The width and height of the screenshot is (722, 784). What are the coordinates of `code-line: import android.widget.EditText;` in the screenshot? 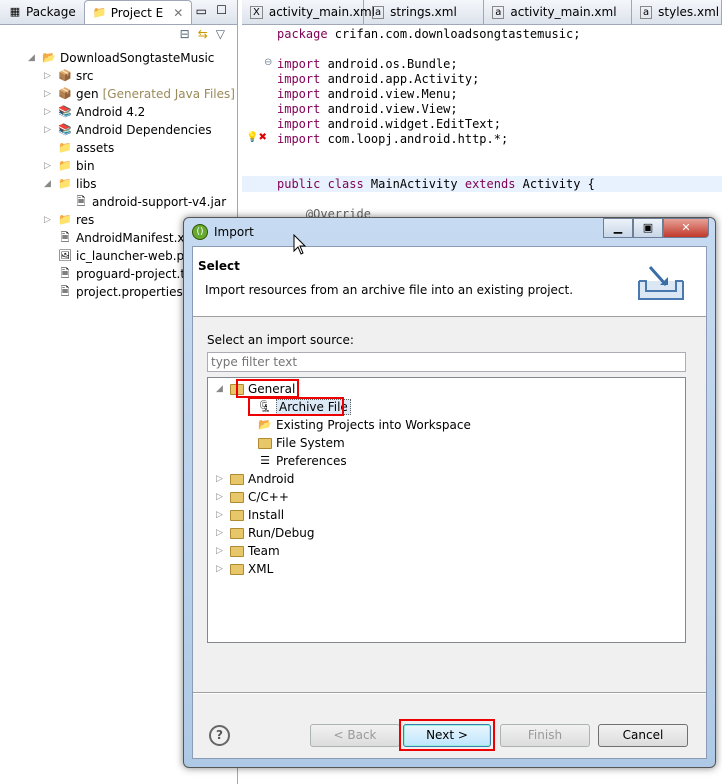 It's located at (389, 124).